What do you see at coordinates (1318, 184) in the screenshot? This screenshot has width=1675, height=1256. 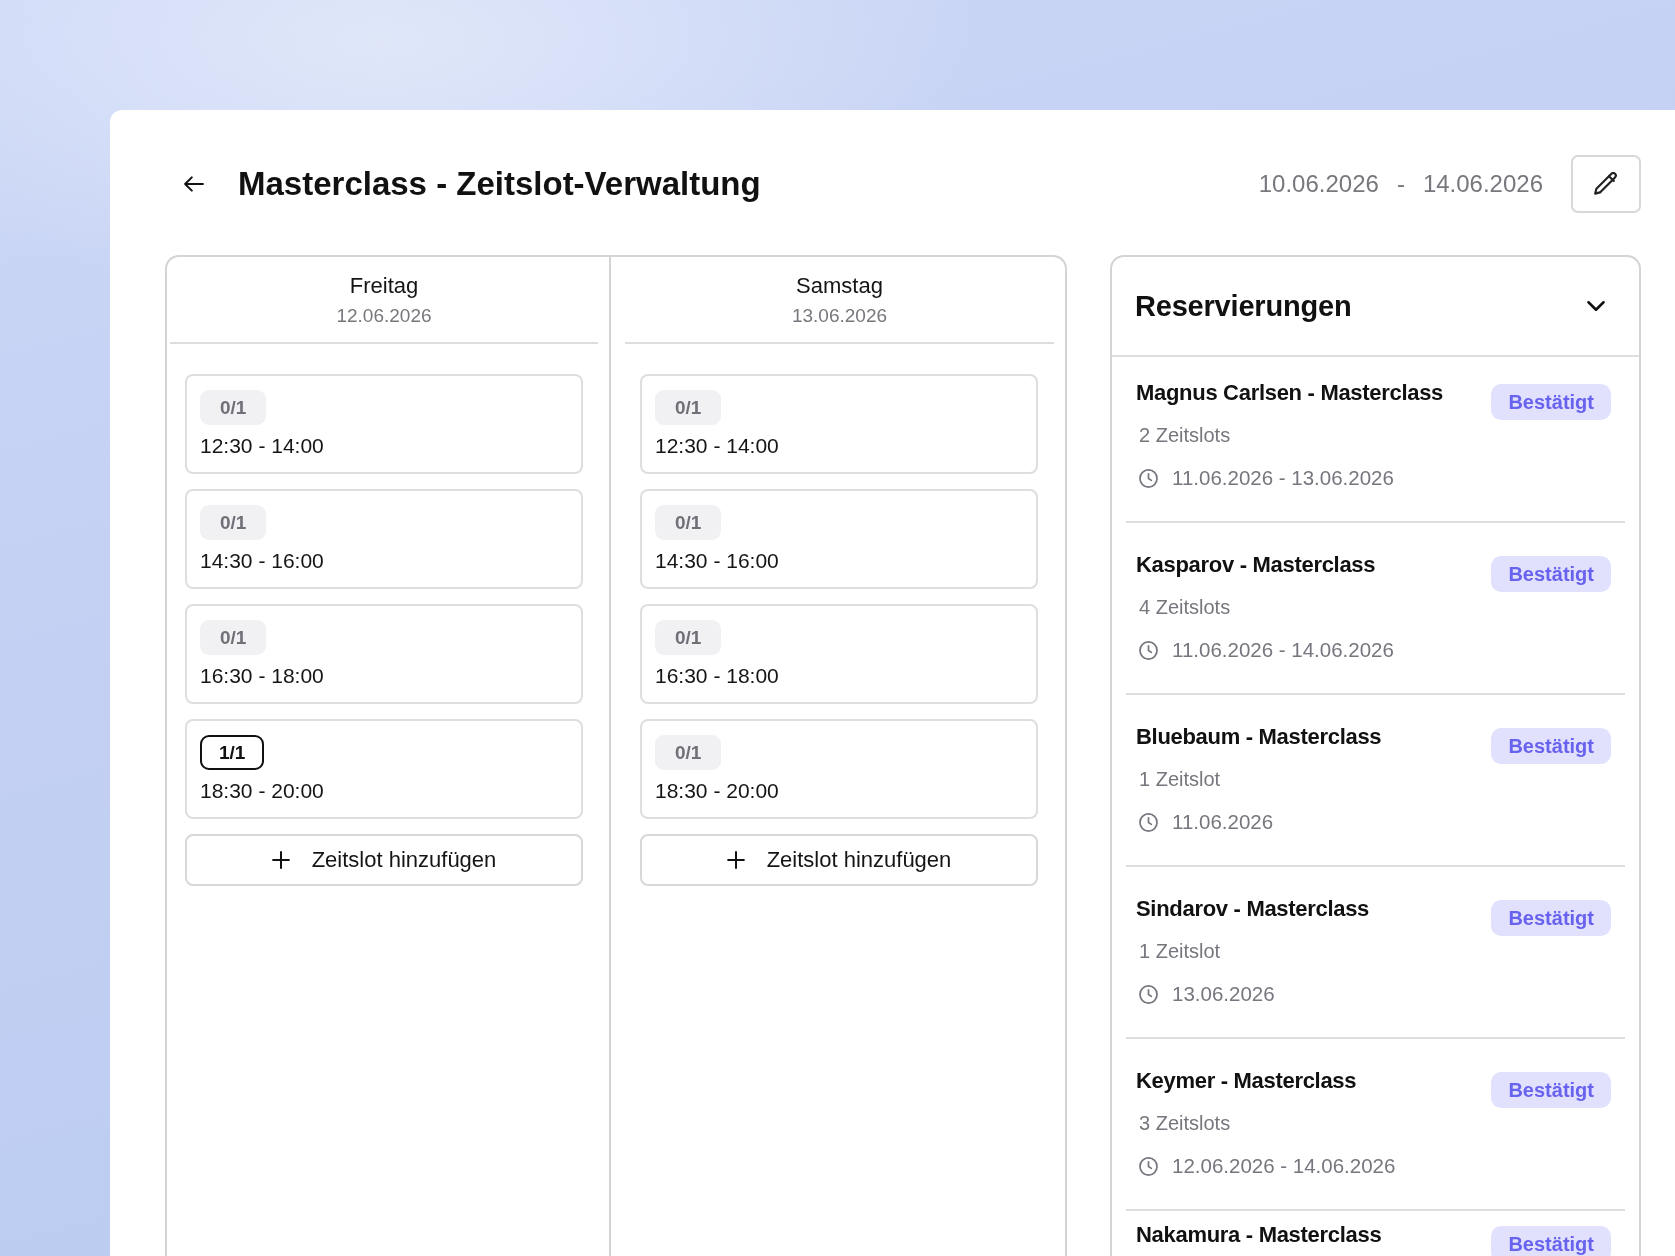 I see `date-range-start: 10.06.2026` at bounding box center [1318, 184].